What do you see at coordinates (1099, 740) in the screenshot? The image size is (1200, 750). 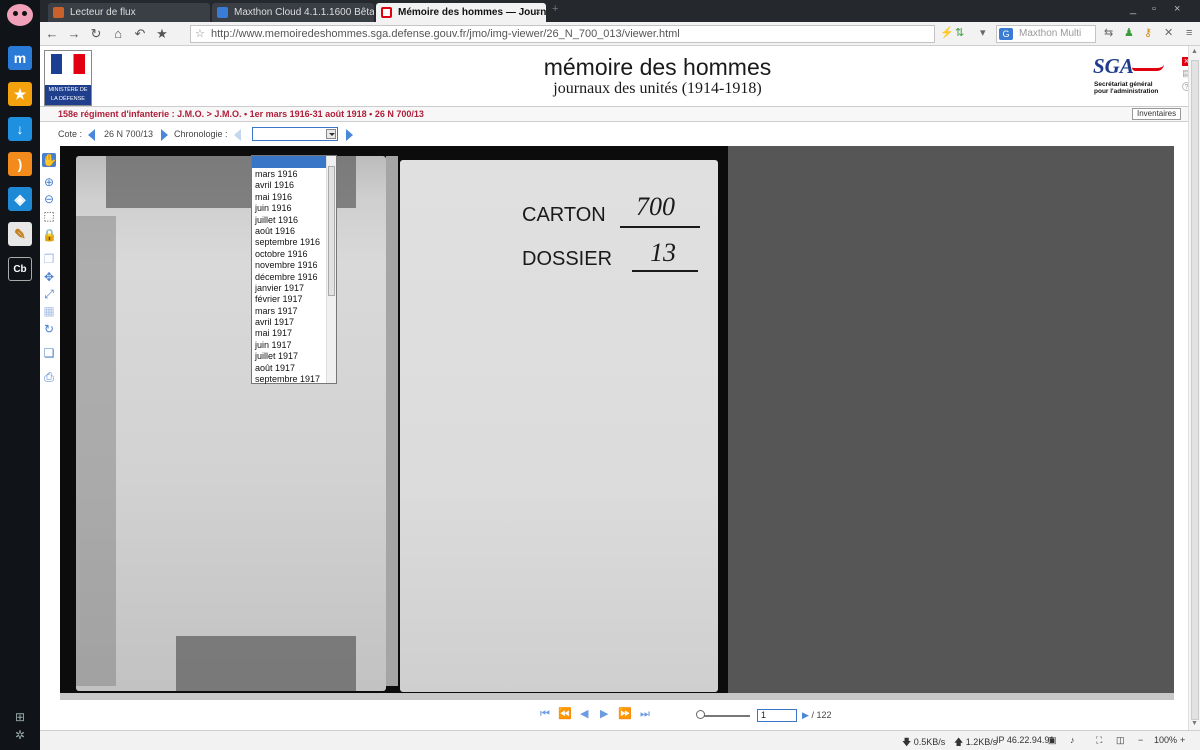 I see `fullscreen-icon: ⛶` at bounding box center [1099, 740].